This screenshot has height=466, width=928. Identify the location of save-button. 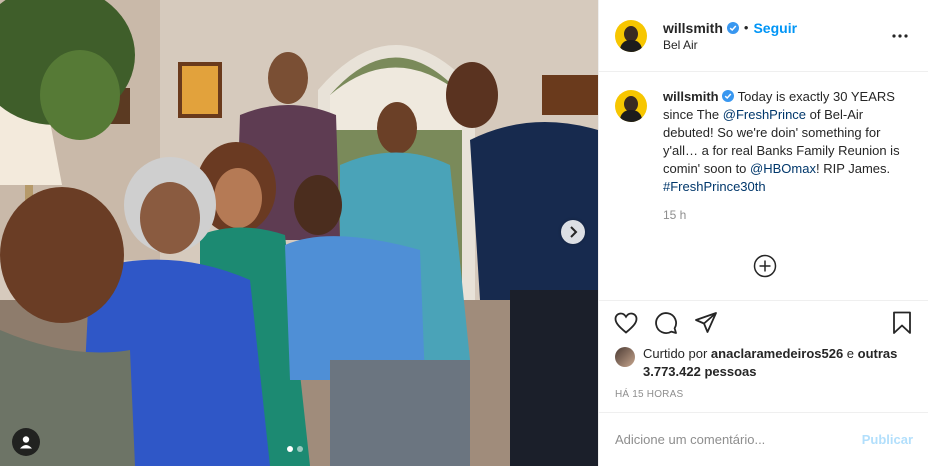
(902, 323).